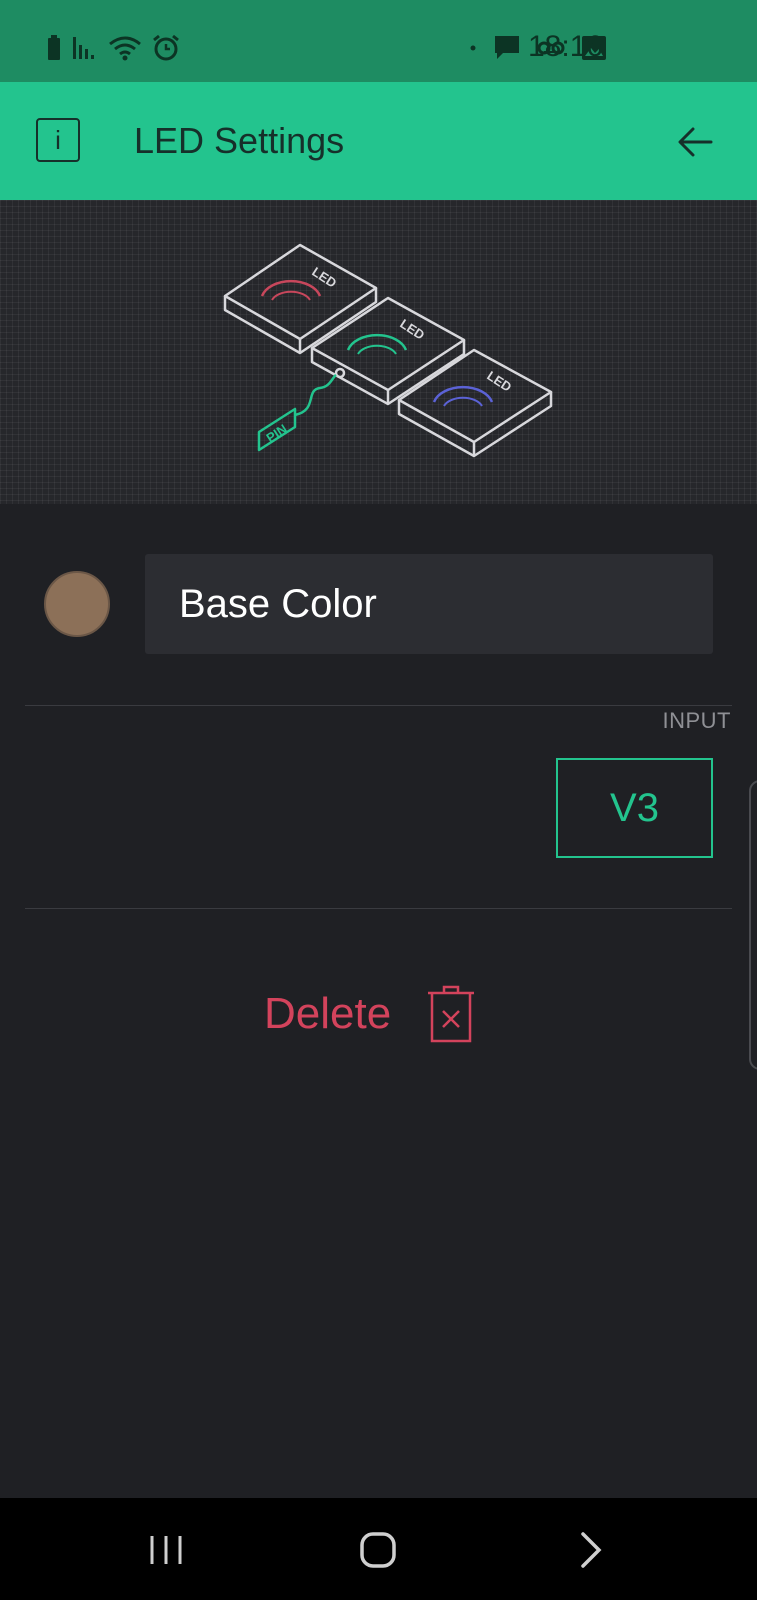  I want to click on led-illustration-svg: LED LED LED PIN, so click(388, 350).